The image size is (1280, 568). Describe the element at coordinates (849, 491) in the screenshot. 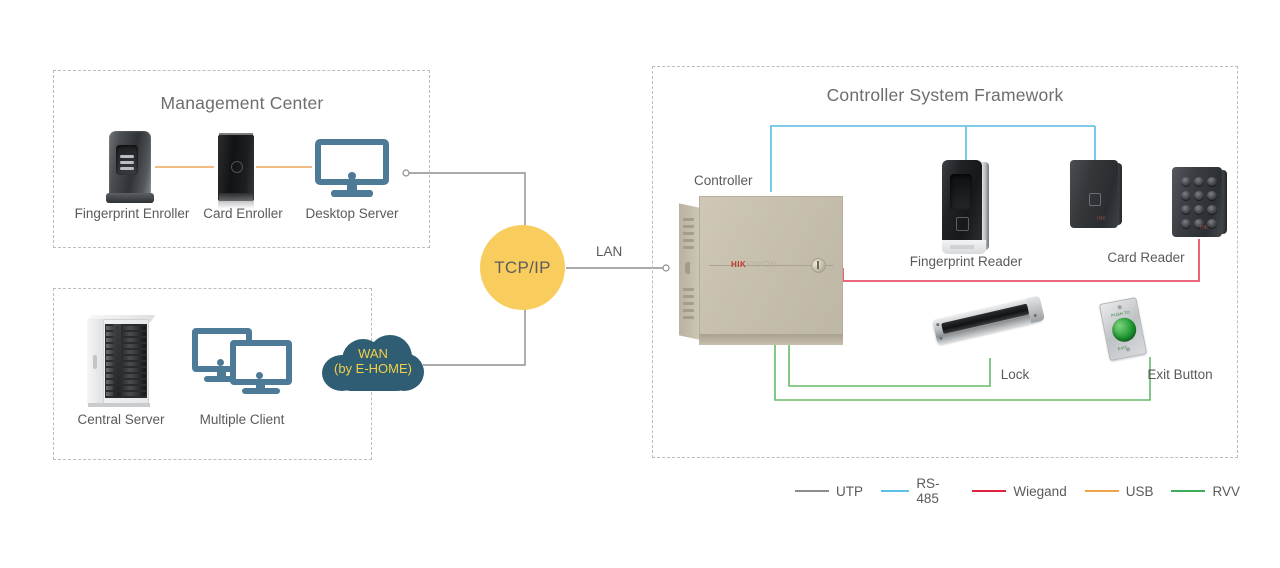

I see `legend-label-utp: UTP` at that location.